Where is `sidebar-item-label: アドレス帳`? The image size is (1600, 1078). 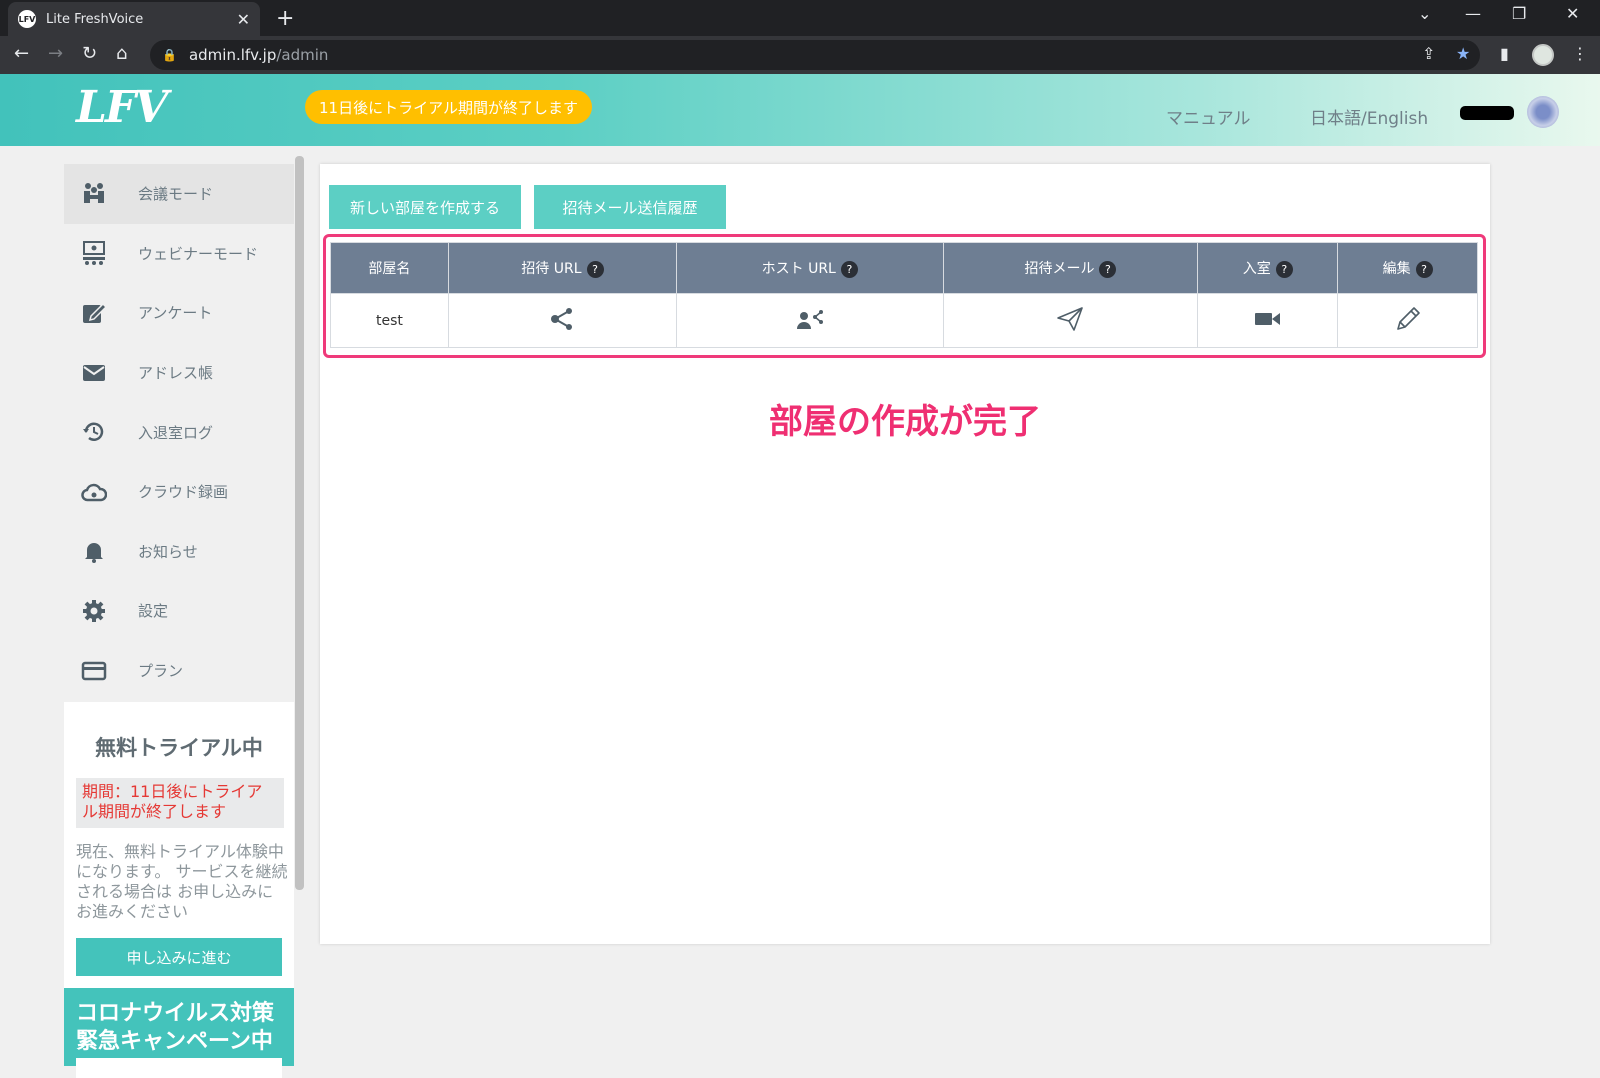
sidebar-item-label: アドレス帳 is located at coordinates (176, 373).